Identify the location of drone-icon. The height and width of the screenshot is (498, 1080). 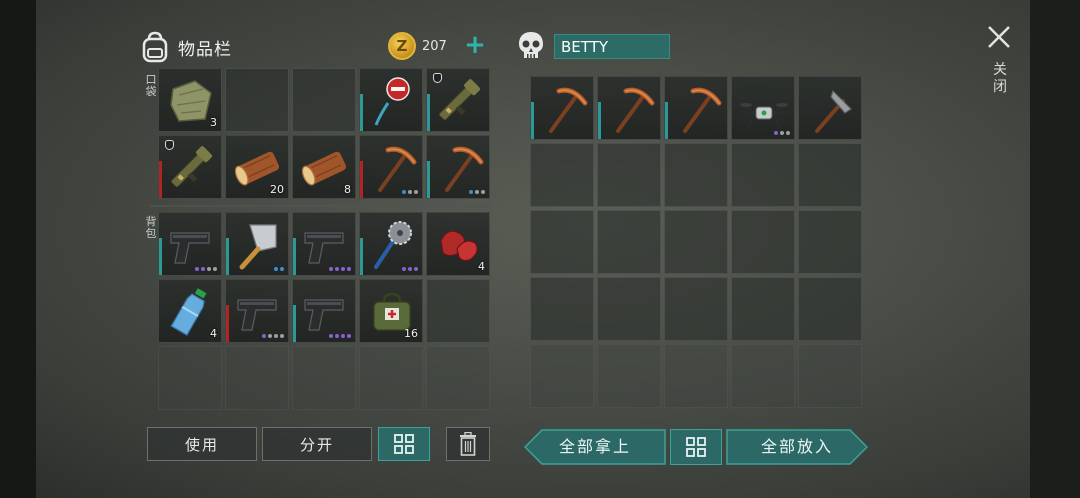
(764, 115).